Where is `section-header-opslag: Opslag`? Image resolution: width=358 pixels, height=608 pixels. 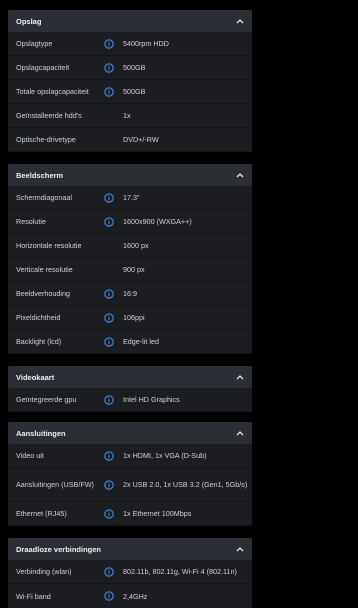 section-header-opslag: Opslag is located at coordinates (130, 21).